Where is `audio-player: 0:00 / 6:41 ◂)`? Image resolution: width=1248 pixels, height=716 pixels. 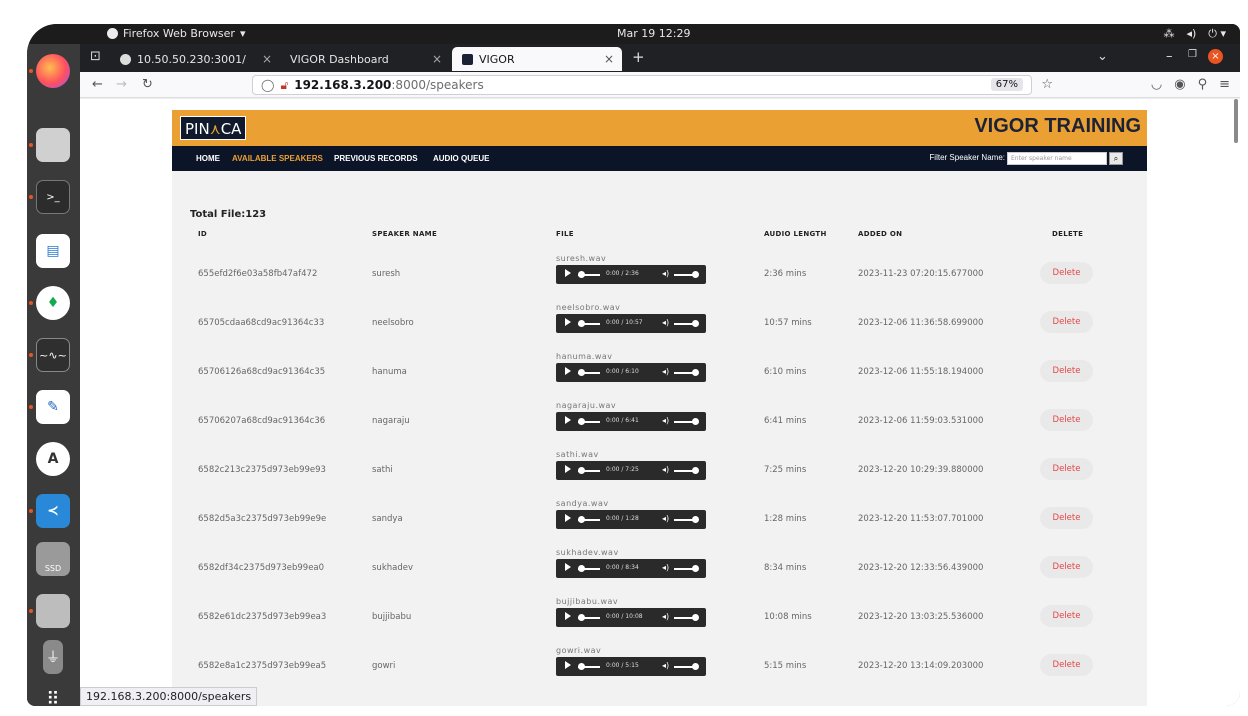 audio-player: 0:00 / 6:41 ◂) is located at coordinates (631, 421).